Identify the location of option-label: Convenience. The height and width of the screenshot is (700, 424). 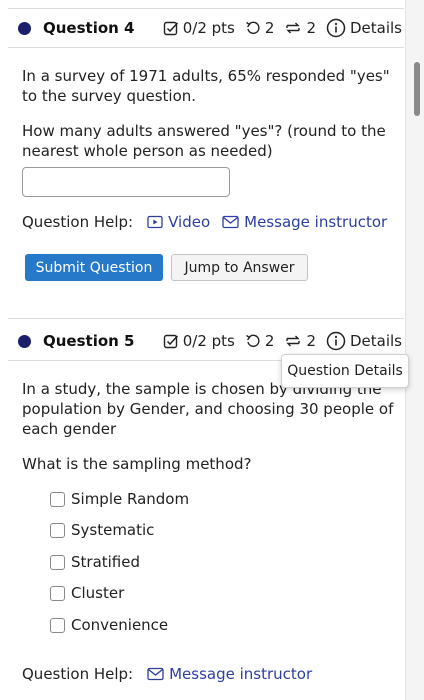
(120, 625).